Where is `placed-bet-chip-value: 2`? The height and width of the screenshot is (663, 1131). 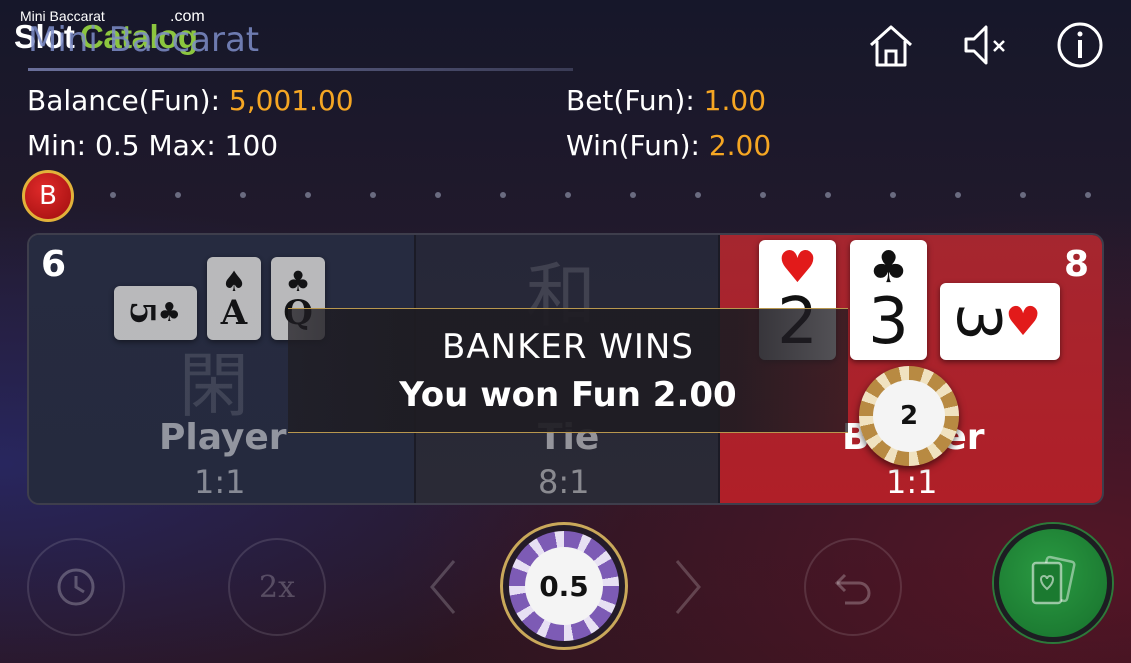 placed-bet-chip-value: 2 is located at coordinates (909, 416).